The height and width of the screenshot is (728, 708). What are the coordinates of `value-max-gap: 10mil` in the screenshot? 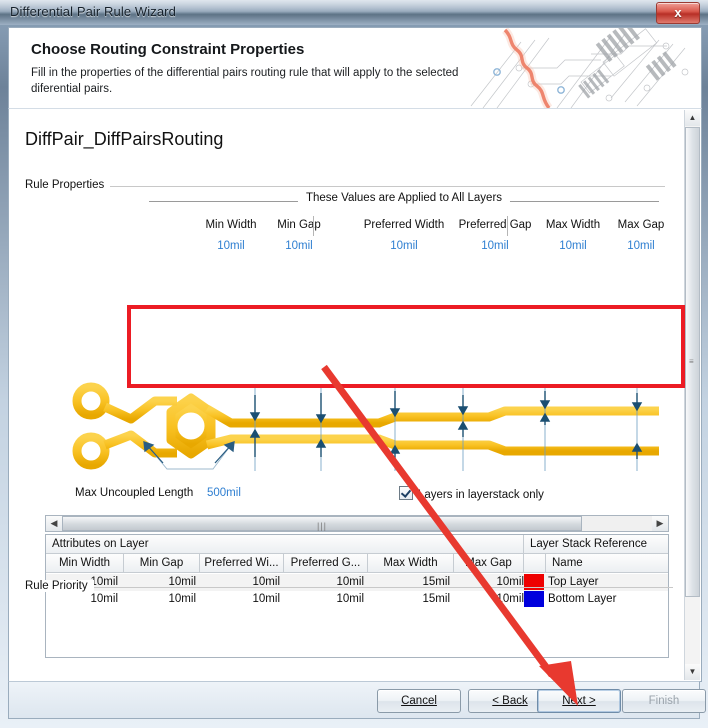 It's located at (641, 246).